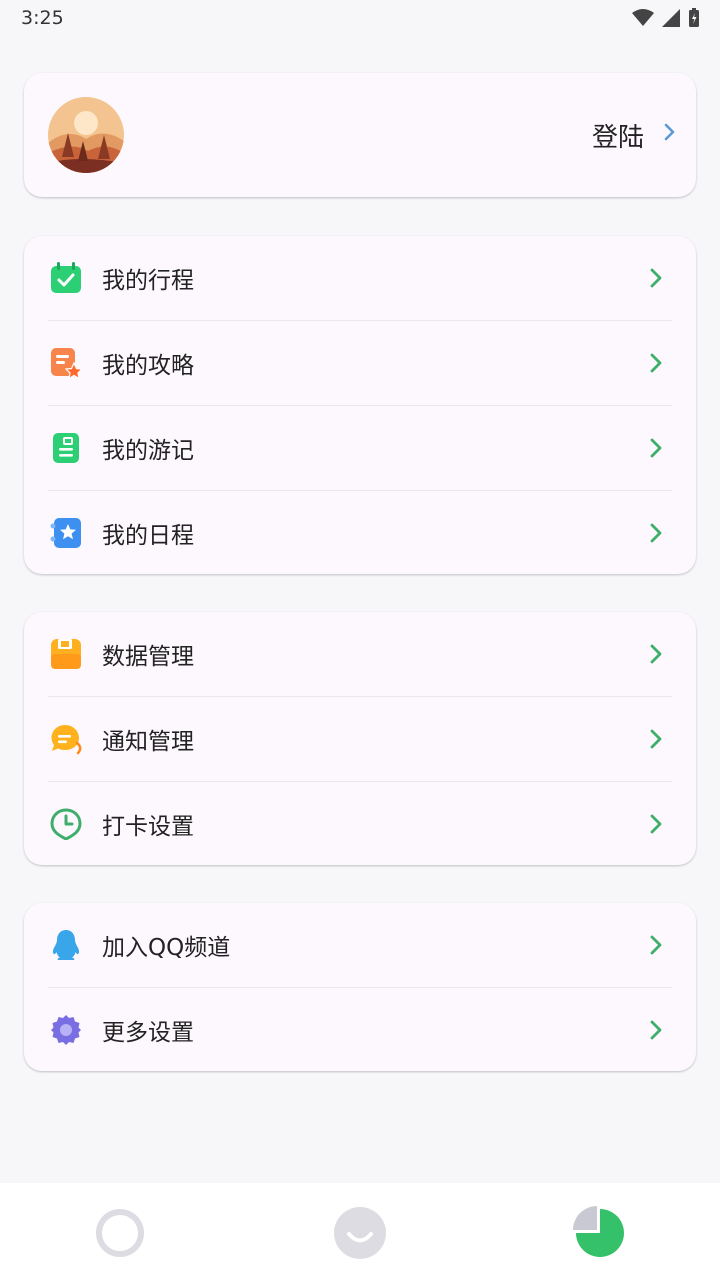 This screenshot has height=1280, width=720. I want to click on battery-icon, so click(694, 17).